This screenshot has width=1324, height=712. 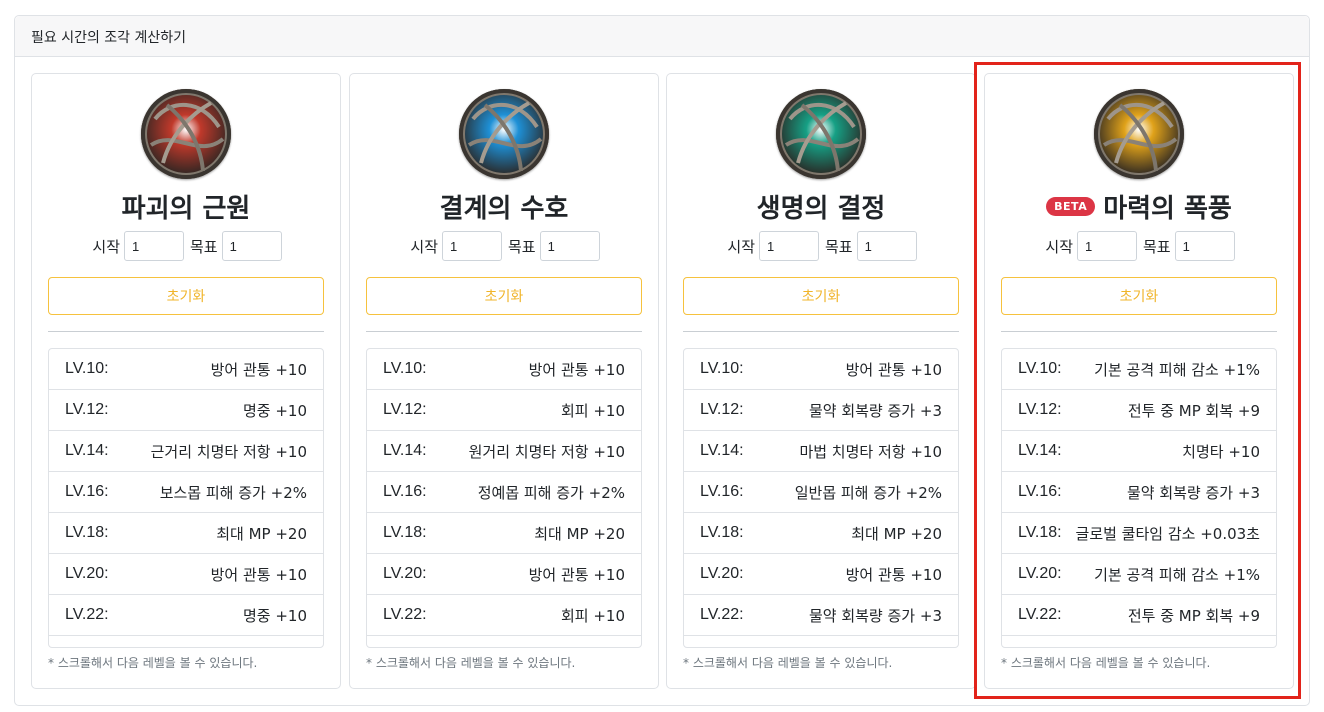 What do you see at coordinates (821, 451) in the screenshot?
I see `level-row: LV.14: 마법 치명타 저항 +10` at bounding box center [821, 451].